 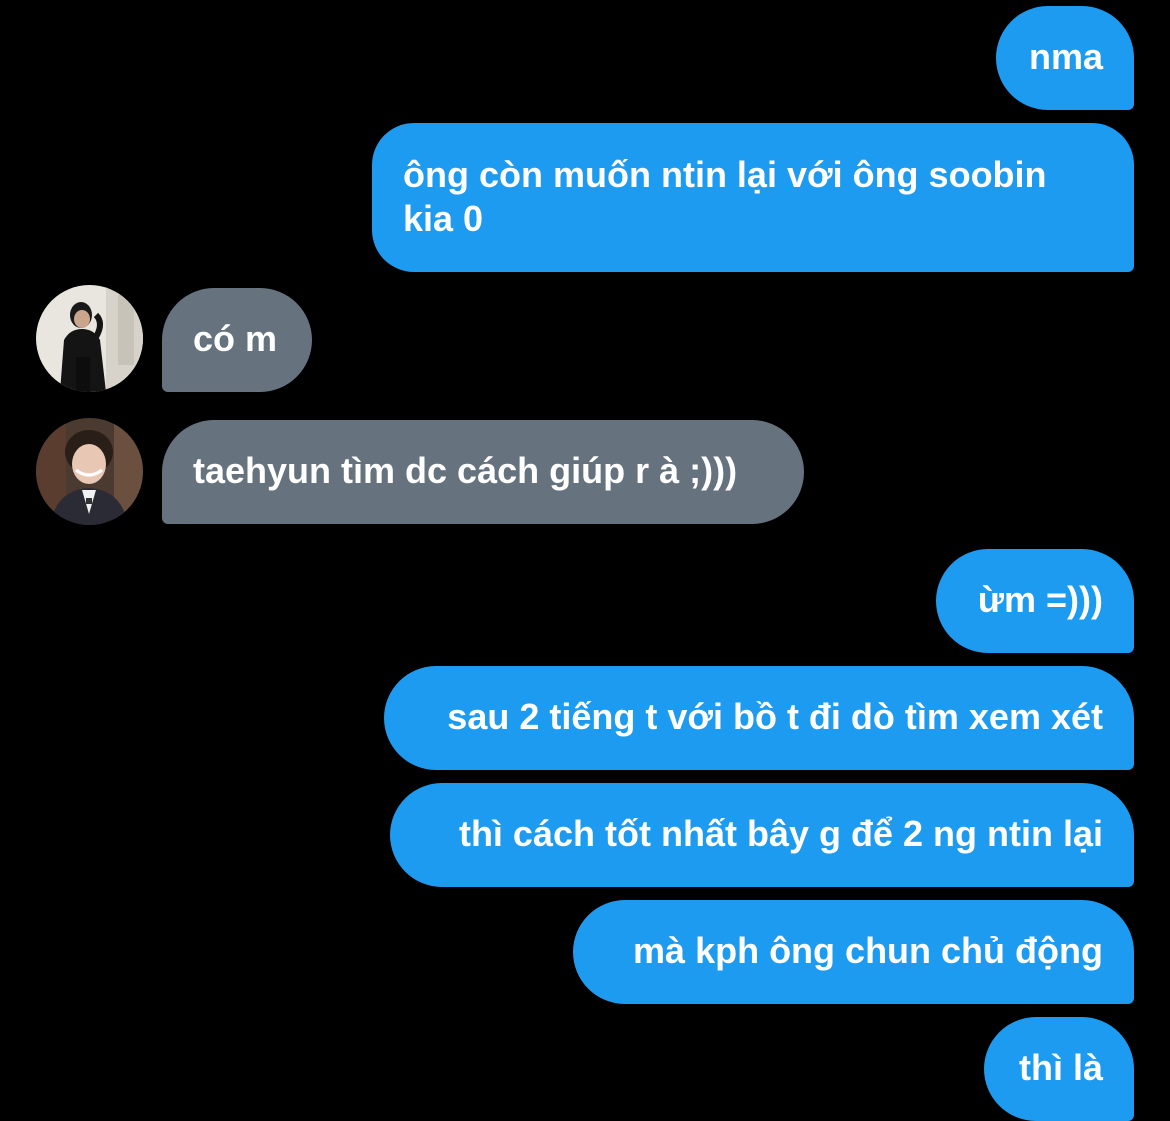 I want to click on message-bubble-outgoing: ừm =))), so click(x=1035, y=601).